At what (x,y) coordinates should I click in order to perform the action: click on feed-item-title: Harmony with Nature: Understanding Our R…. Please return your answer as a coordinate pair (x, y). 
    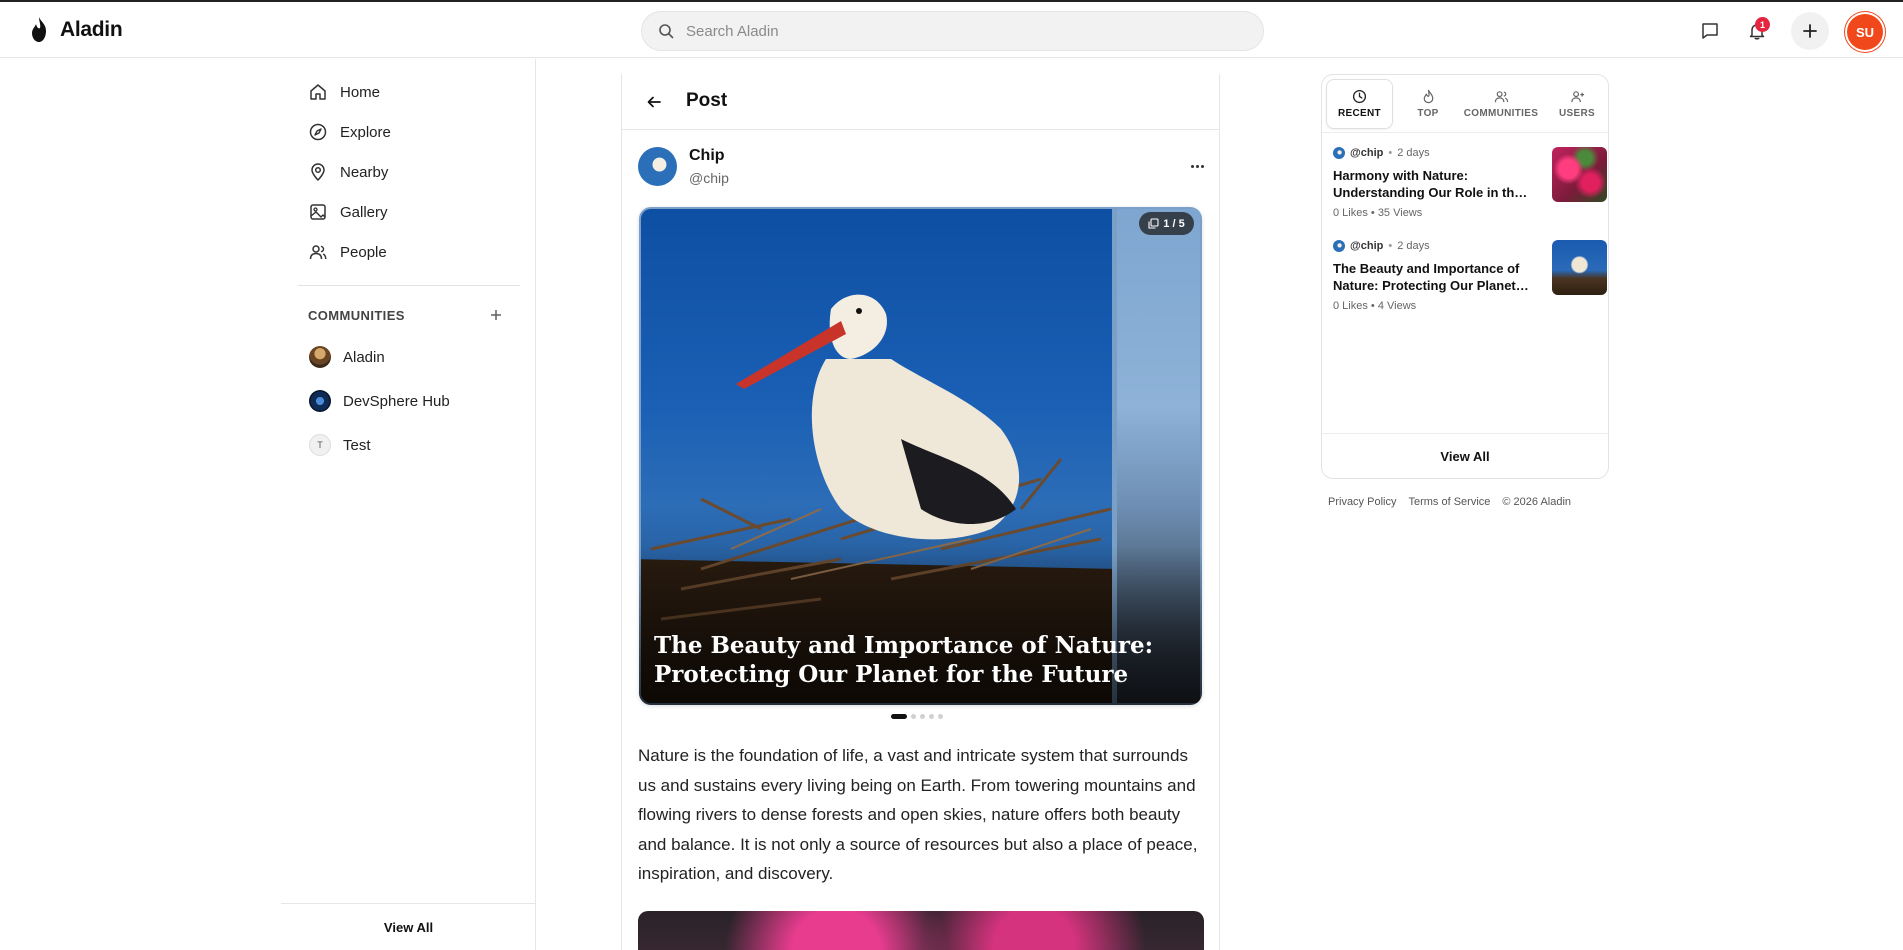
    Looking at the image, I should click on (1431, 184).